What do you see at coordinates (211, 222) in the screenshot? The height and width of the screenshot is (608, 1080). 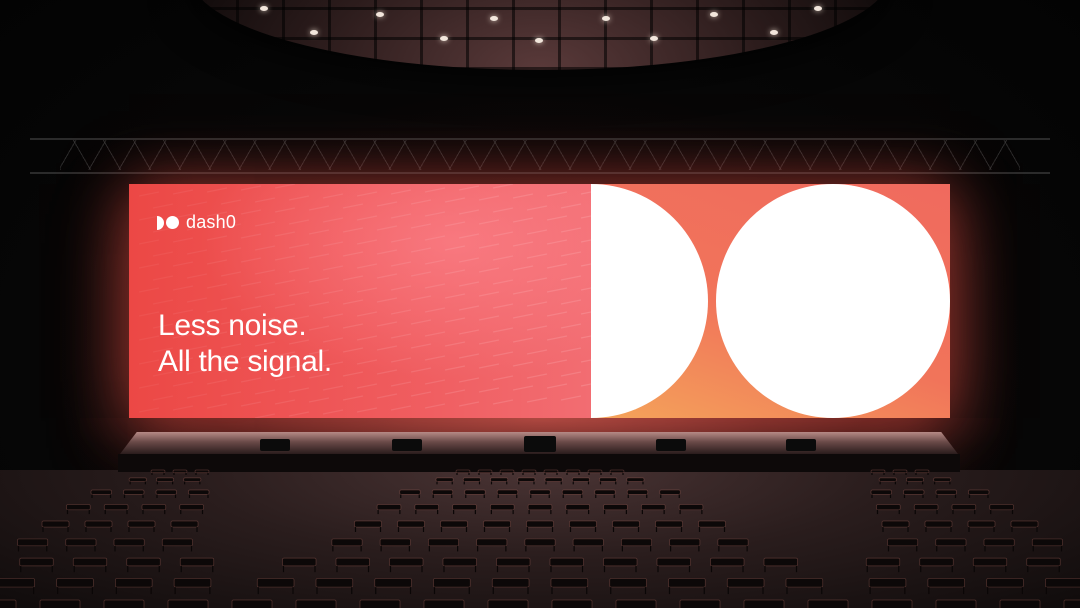 I see `logo-wordmark: dash0` at bounding box center [211, 222].